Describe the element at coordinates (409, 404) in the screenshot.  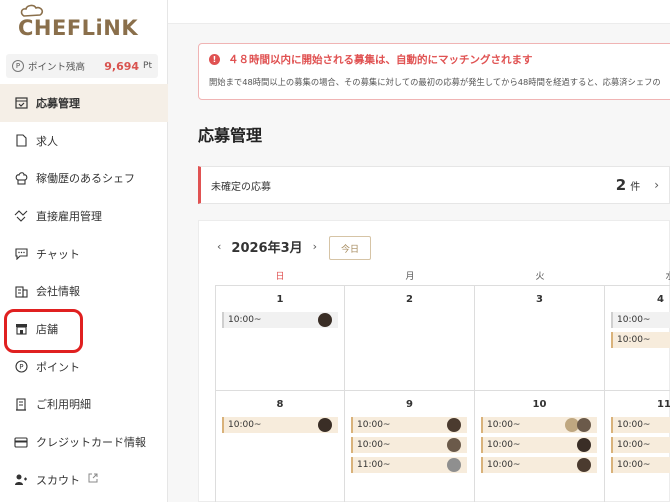
I see `day-number: 9` at that location.